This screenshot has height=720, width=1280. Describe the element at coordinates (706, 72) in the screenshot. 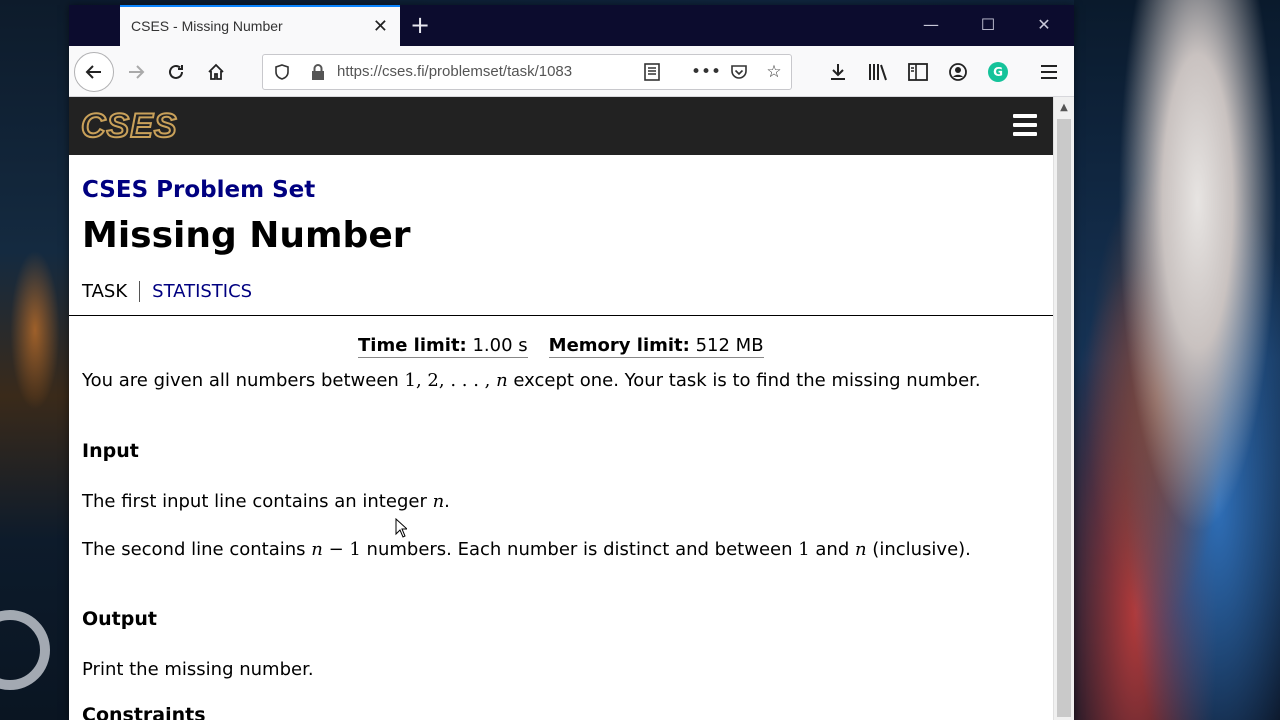

I see `more-icon: •••` at that location.